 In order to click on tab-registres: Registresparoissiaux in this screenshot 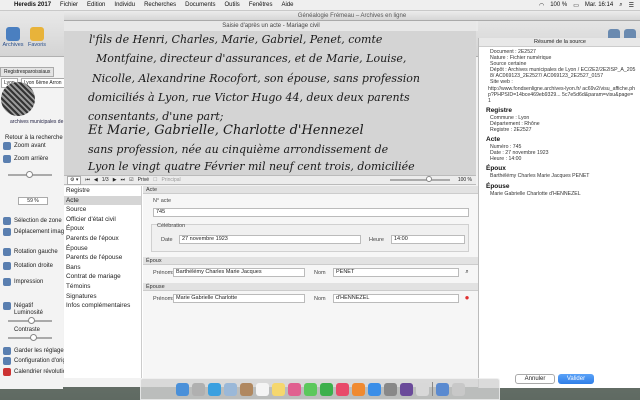, I will do `click(27, 72)`.